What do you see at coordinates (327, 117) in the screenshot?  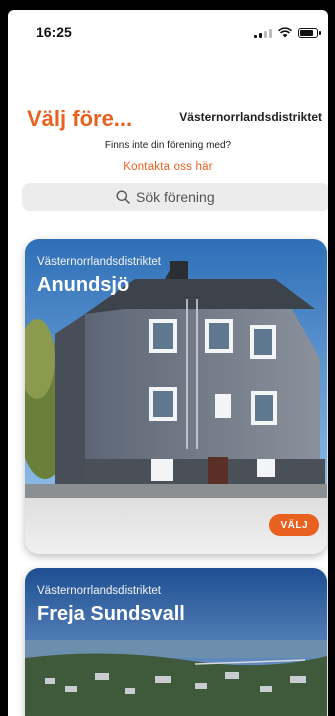 I see `chevron-down-icon: ▼` at bounding box center [327, 117].